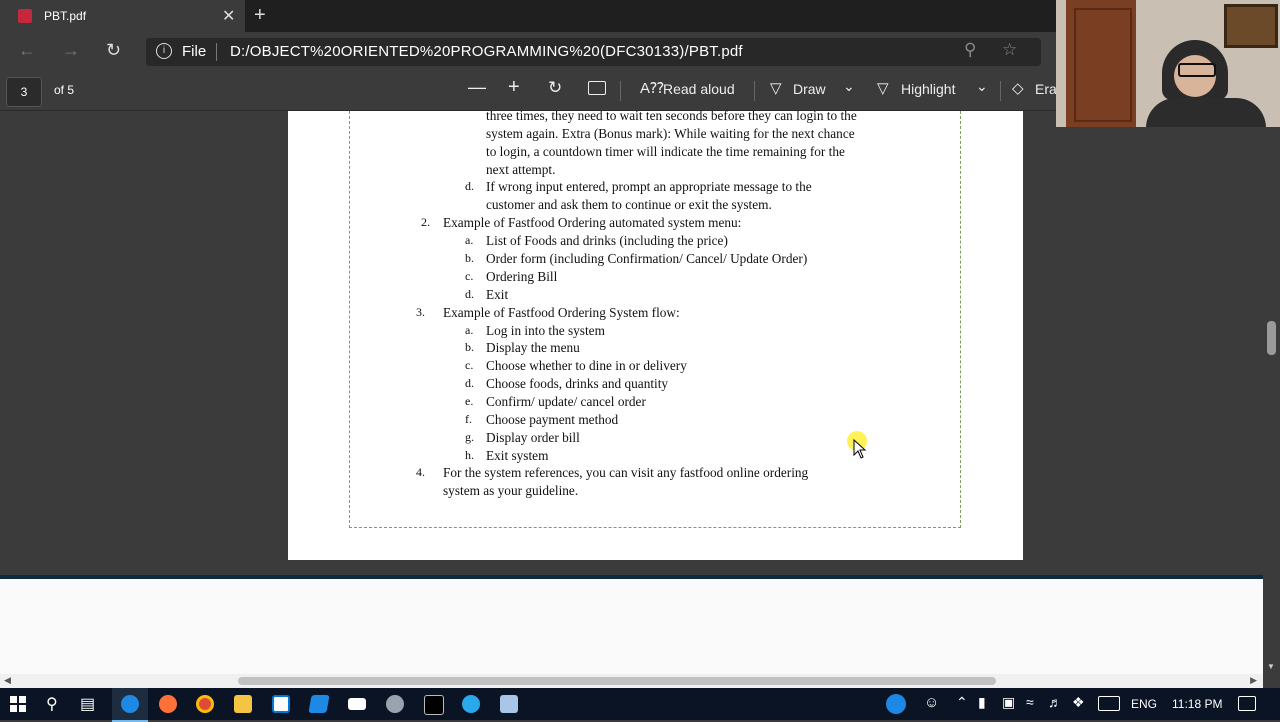 The height and width of the screenshot is (722, 1280). I want to click on tab-pbt-pdf: PBT.pdf ✕, so click(122, 16).